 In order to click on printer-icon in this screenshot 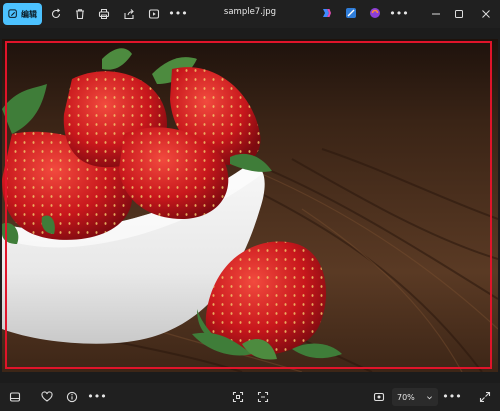, I will do `click(104, 14)`.